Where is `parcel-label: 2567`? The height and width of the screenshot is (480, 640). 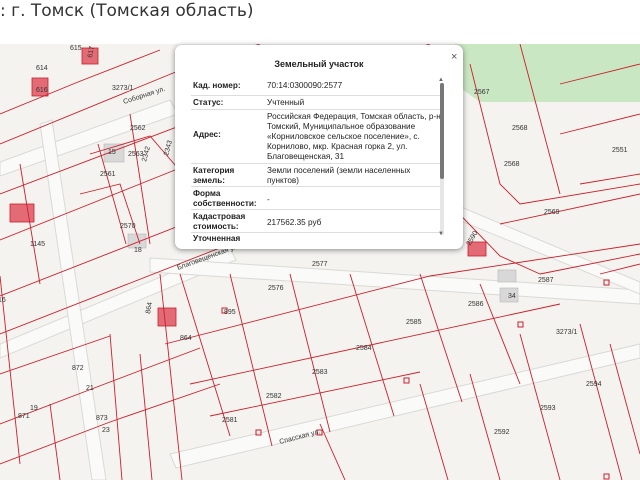
parcel-label: 2567 is located at coordinates (482, 92).